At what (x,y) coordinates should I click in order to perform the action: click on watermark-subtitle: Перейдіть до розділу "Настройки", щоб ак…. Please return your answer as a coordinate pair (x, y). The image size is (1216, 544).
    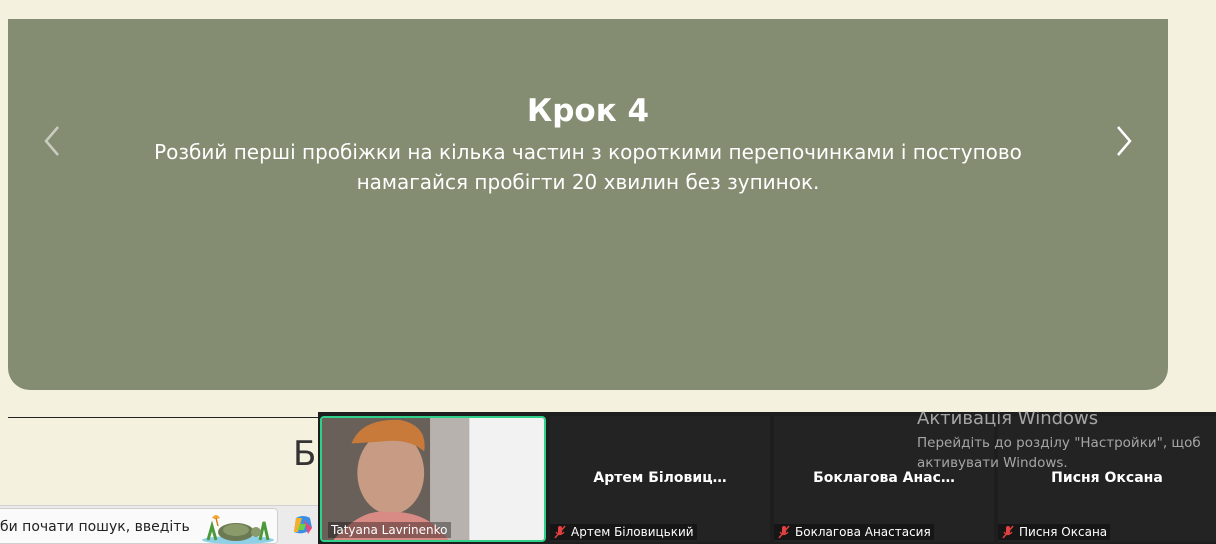
    Looking at the image, I should click on (1059, 453).